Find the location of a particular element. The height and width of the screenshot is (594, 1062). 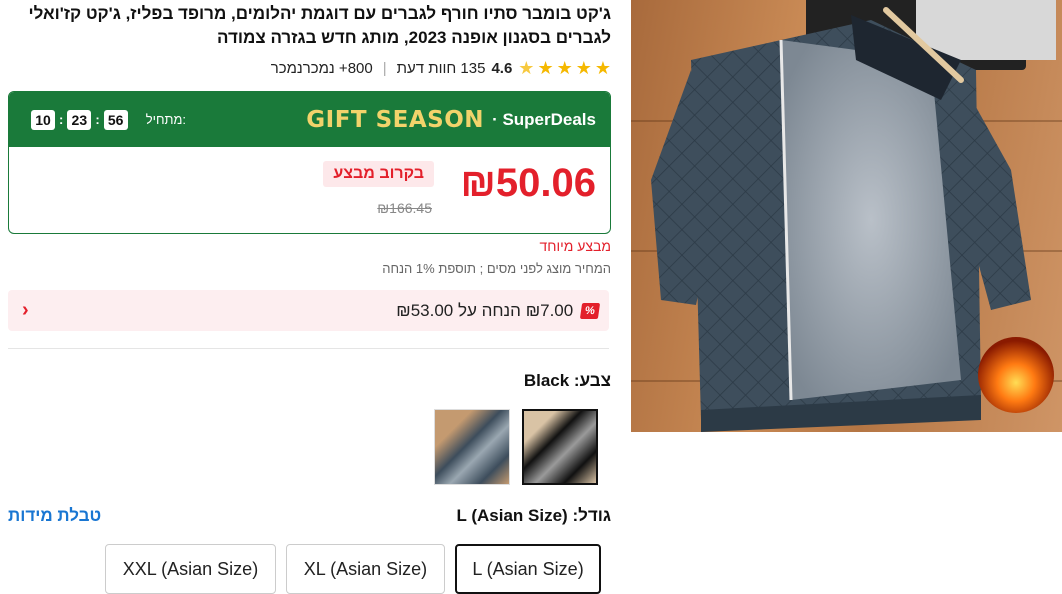

size-label-text: גודל: is located at coordinates (591, 515).